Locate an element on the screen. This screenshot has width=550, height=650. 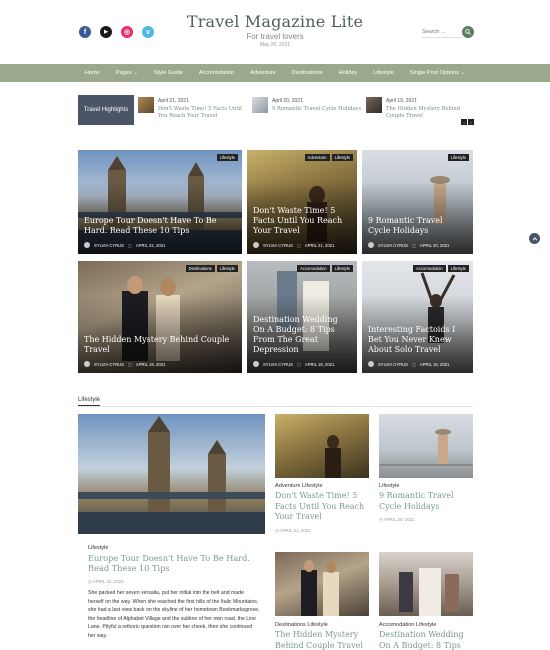
nav-item-single-post-options: Single Post Options ⌄ is located at coordinates (437, 73).